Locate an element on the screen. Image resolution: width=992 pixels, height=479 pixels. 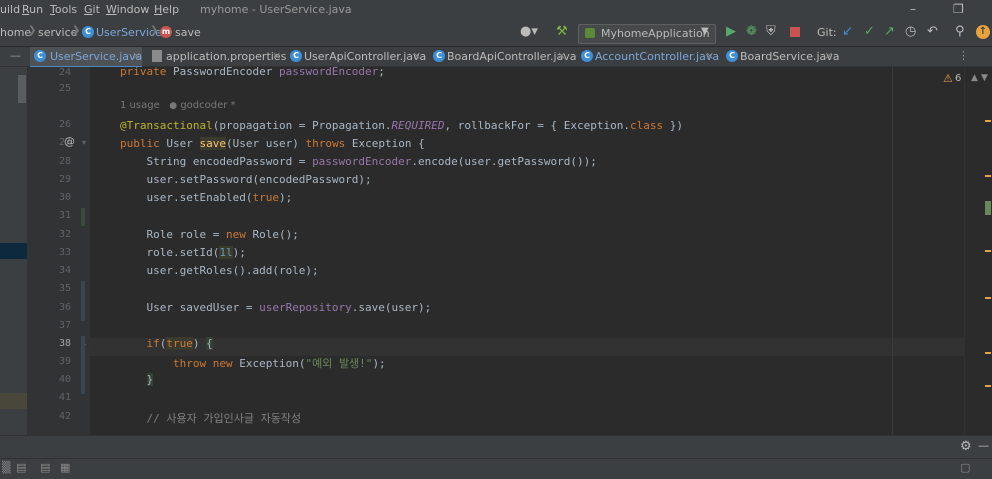
bottom-tool-strip: ▒ ▤ ▤ ▦ ▢ is located at coordinates (496, 468).